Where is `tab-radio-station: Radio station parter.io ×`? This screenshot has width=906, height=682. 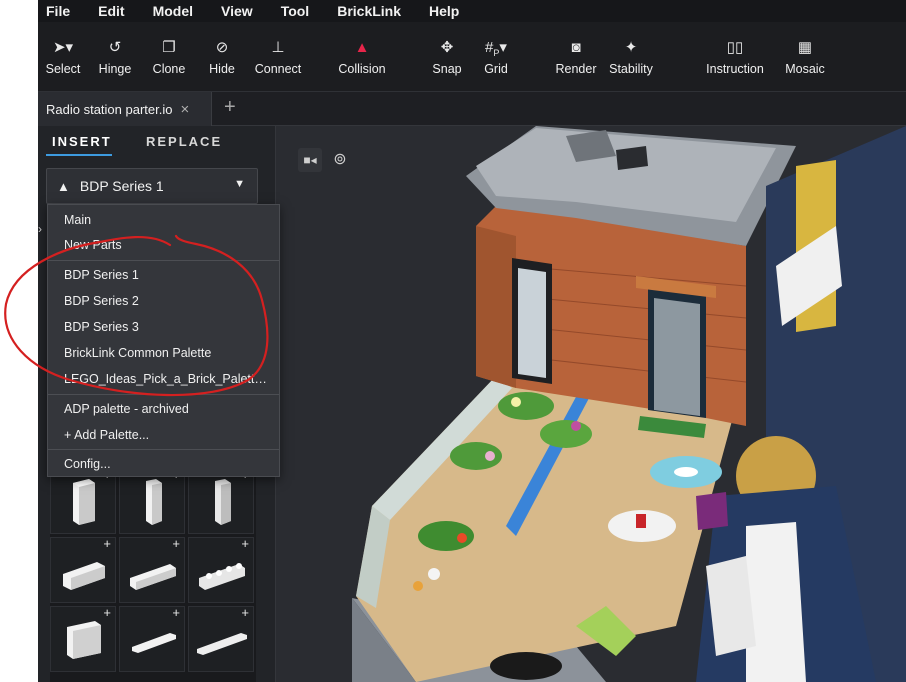 tab-radio-station: Radio station parter.io × is located at coordinates (125, 109).